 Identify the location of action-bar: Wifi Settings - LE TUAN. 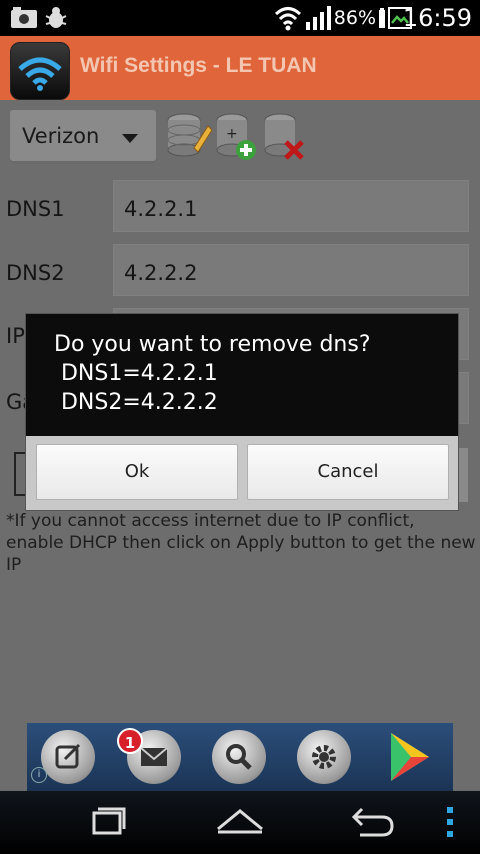
(240, 68).